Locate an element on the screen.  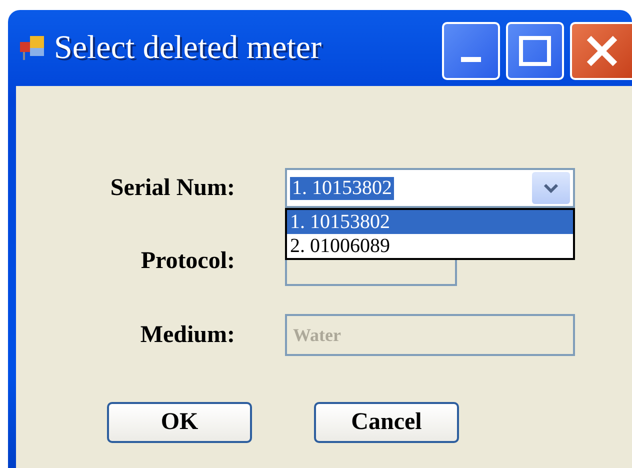
close-button is located at coordinates (601, 51).